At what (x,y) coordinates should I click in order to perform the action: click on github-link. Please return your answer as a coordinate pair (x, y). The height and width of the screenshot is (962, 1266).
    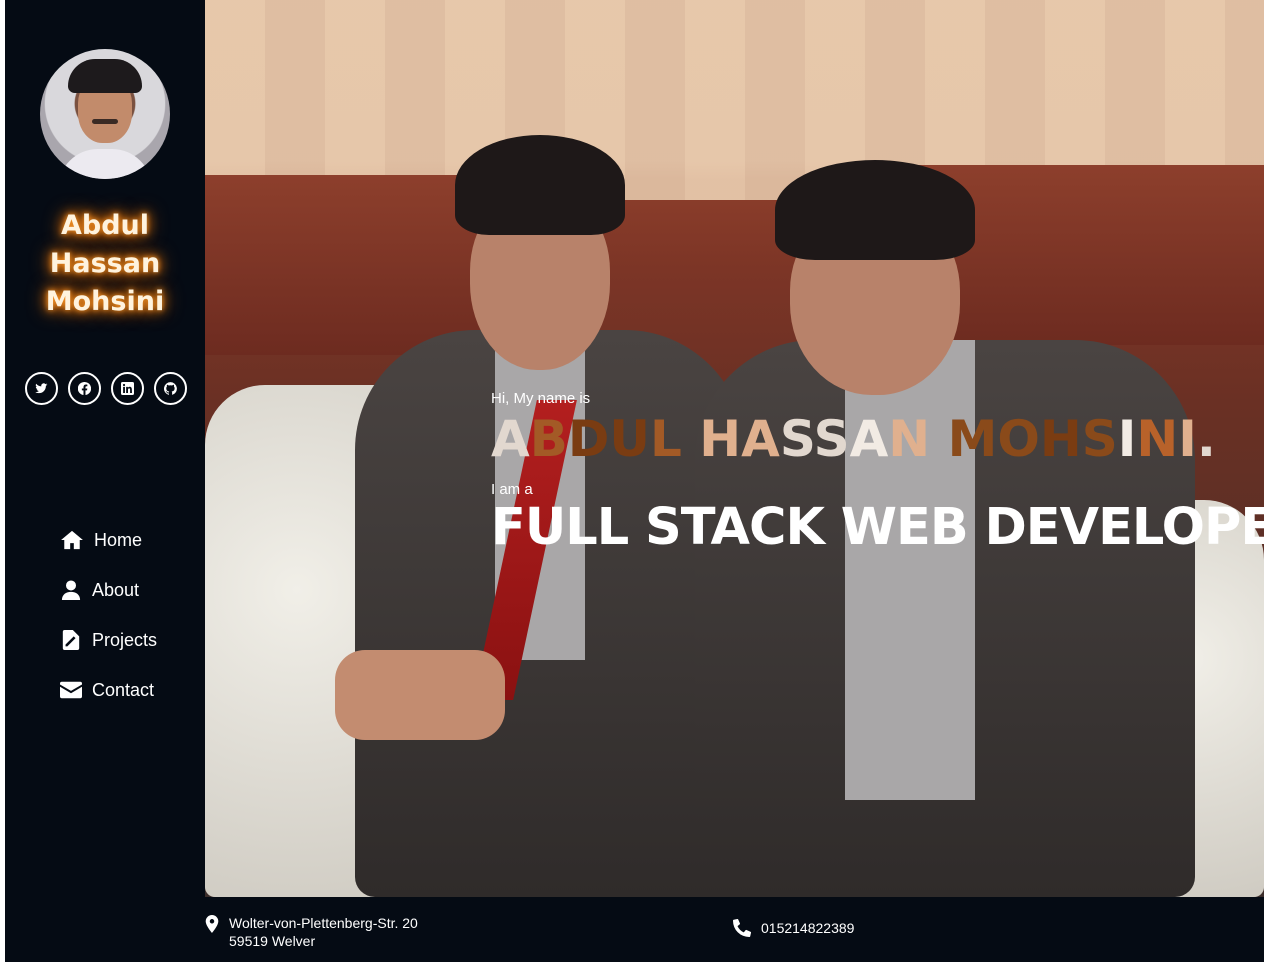
    Looking at the image, I should click on (170, 388).